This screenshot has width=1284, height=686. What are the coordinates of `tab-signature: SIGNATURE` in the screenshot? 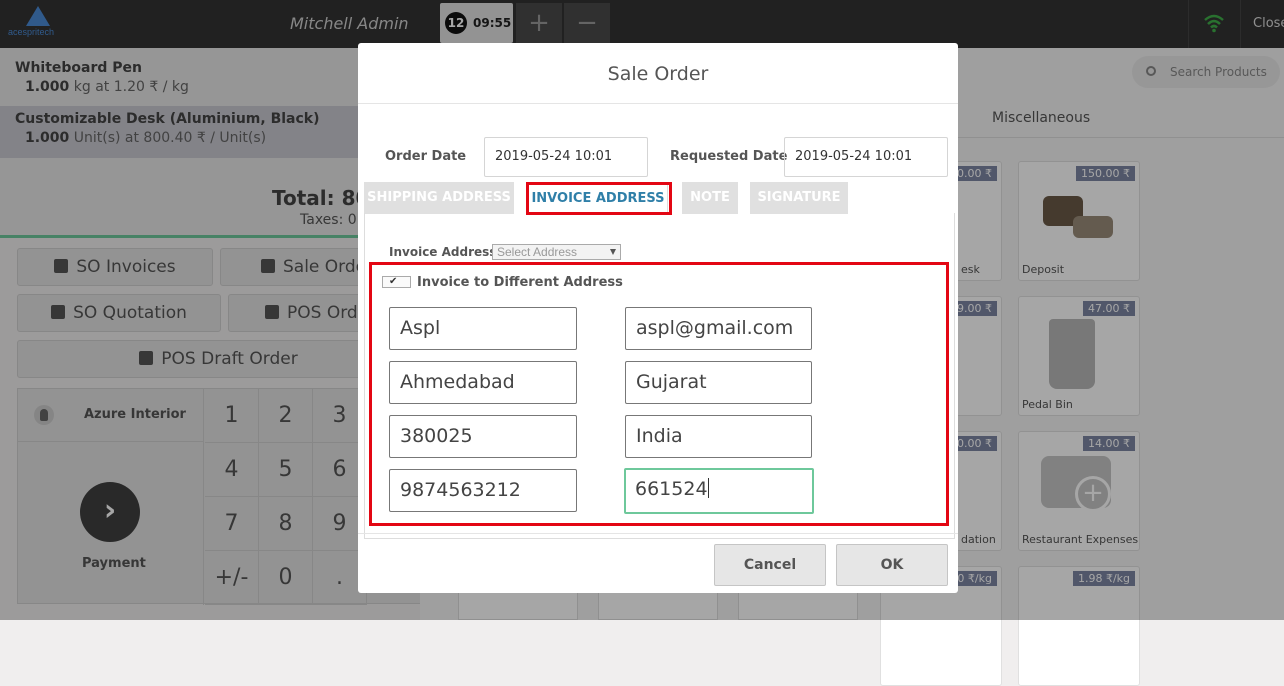 It's located at (799, 198).